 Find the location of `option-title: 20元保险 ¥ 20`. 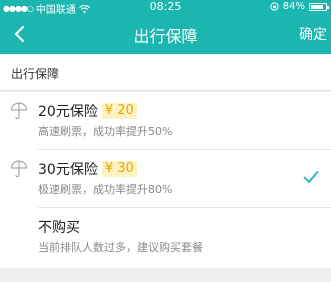

option-title: 20元保险 ¥ 20 is located at coordinates (87, 111).